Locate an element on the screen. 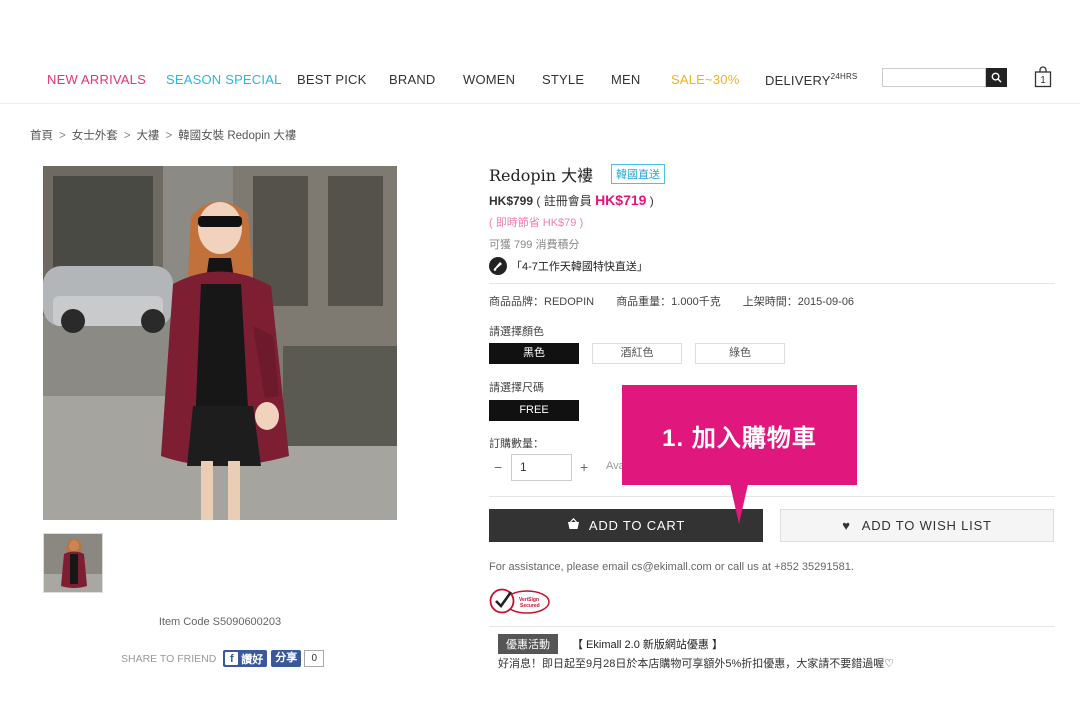 The height and width of the screenshot is (717, 1080). basket-icon is located at coordinates (573, 525).